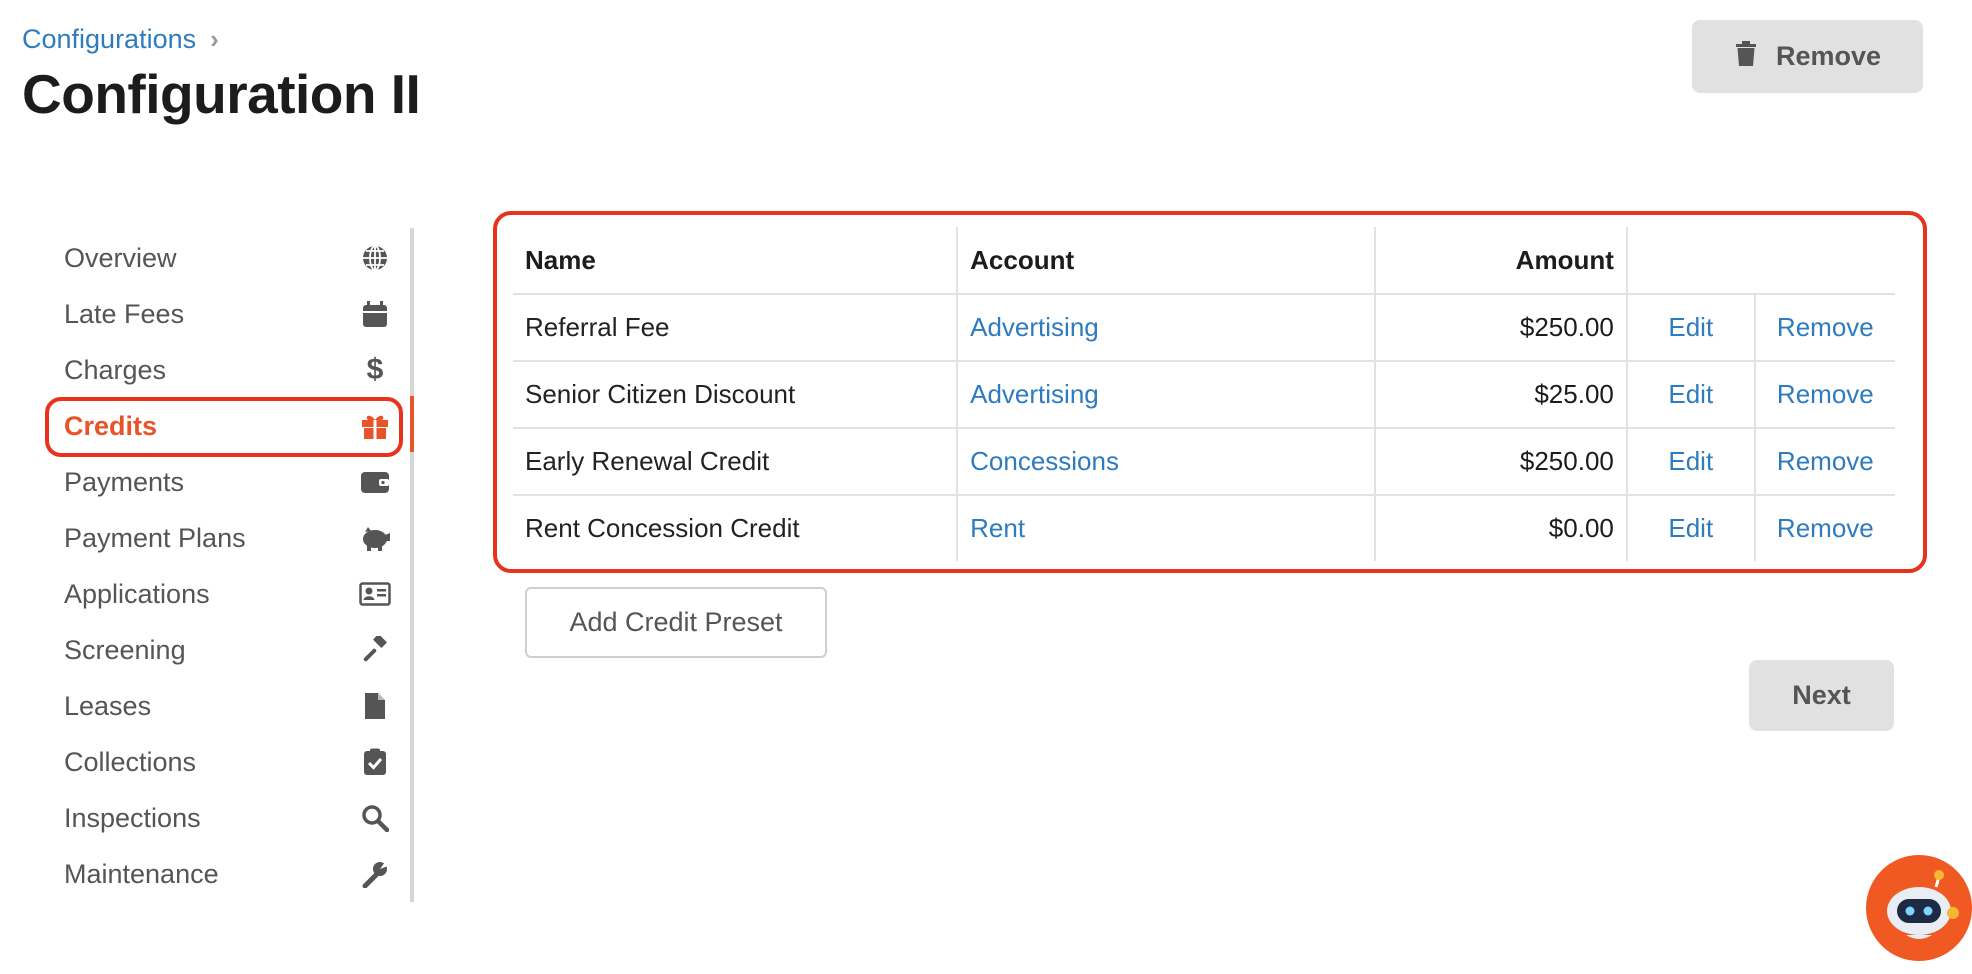 The width and height of the screenshot is (1972, 974). Describe the element at coordinates (676, 622) in the screenshot. I see `add-credit-preset-button: Add Credit Preset` at that location.